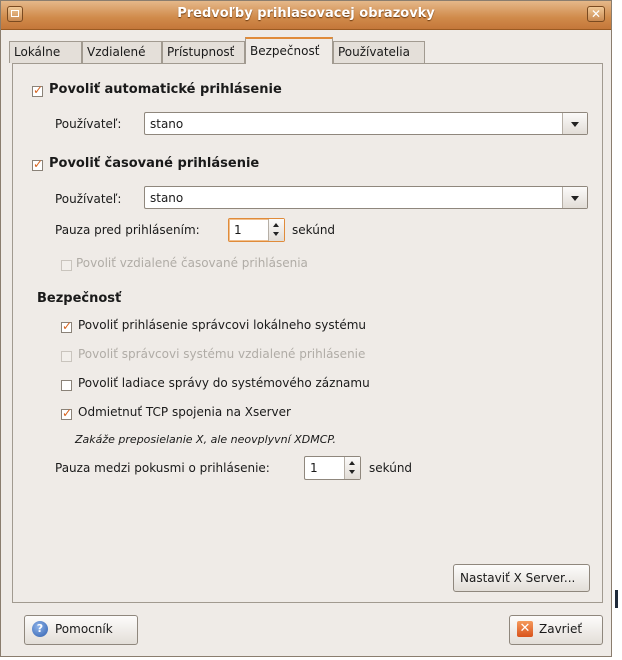 The width and height of the screenshot is (622, 660). Describe the element at coordinates (238, 230) in the screenshot. I see `timed-login-pause-value: 1` at that location.